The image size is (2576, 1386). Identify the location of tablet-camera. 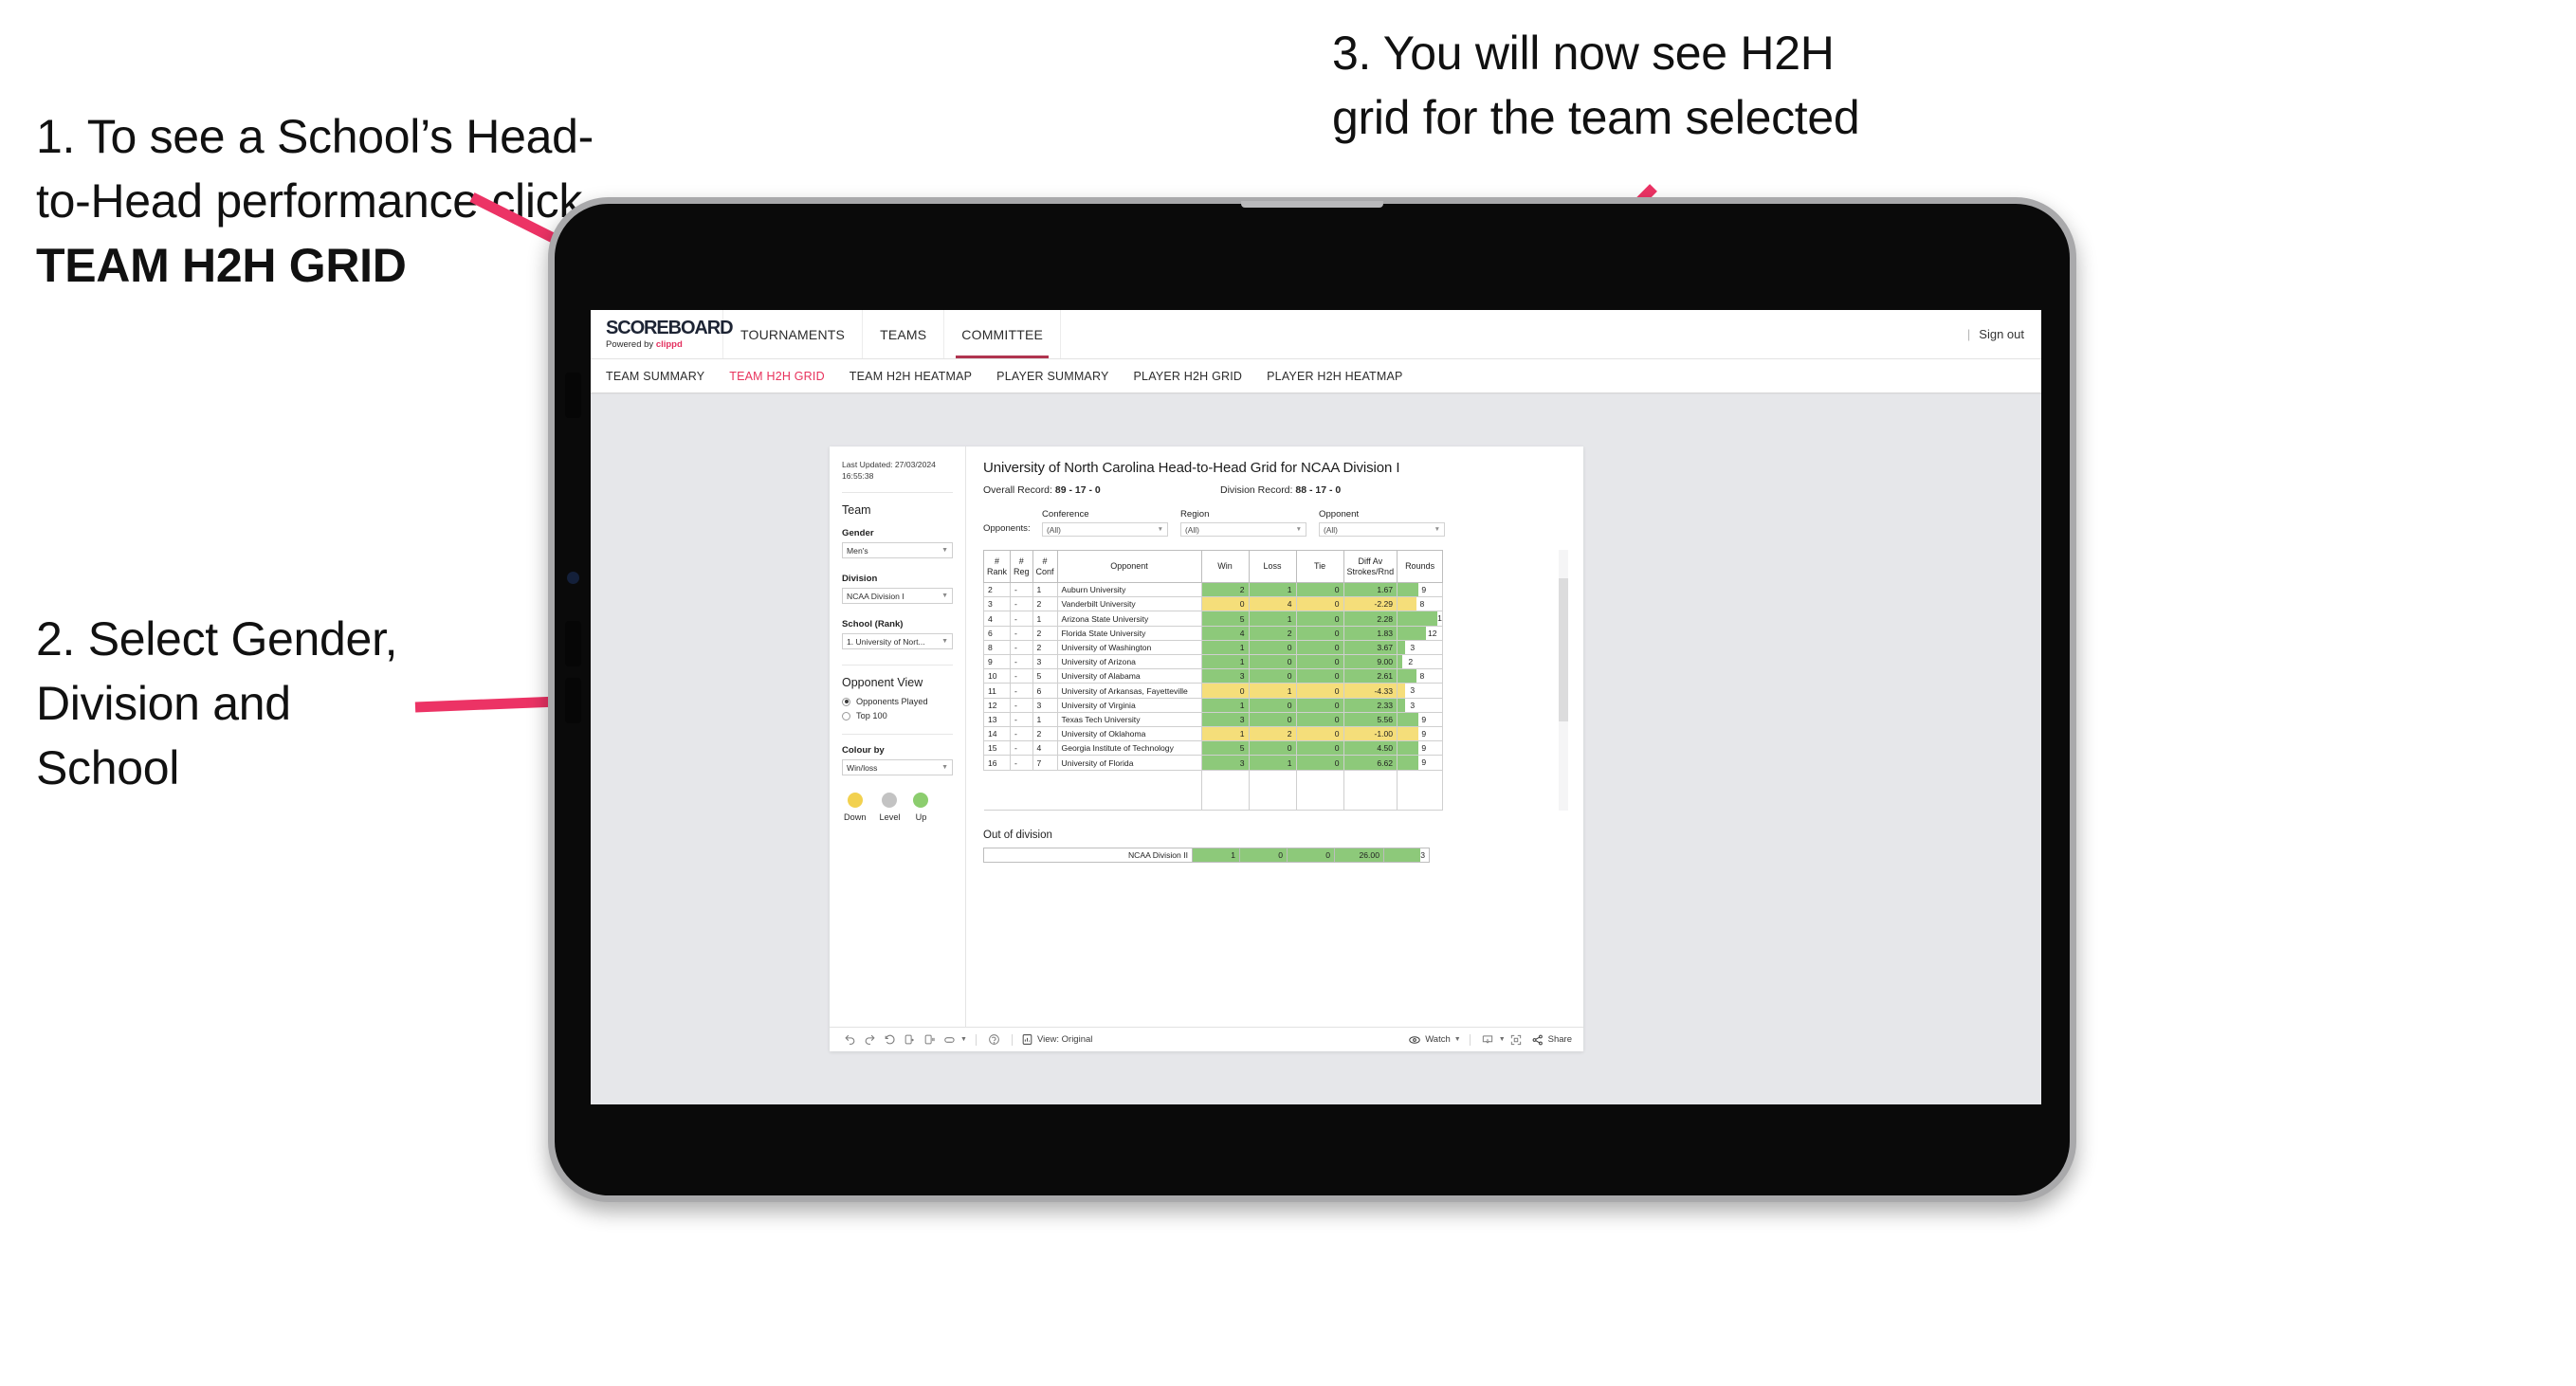
(573, 578).